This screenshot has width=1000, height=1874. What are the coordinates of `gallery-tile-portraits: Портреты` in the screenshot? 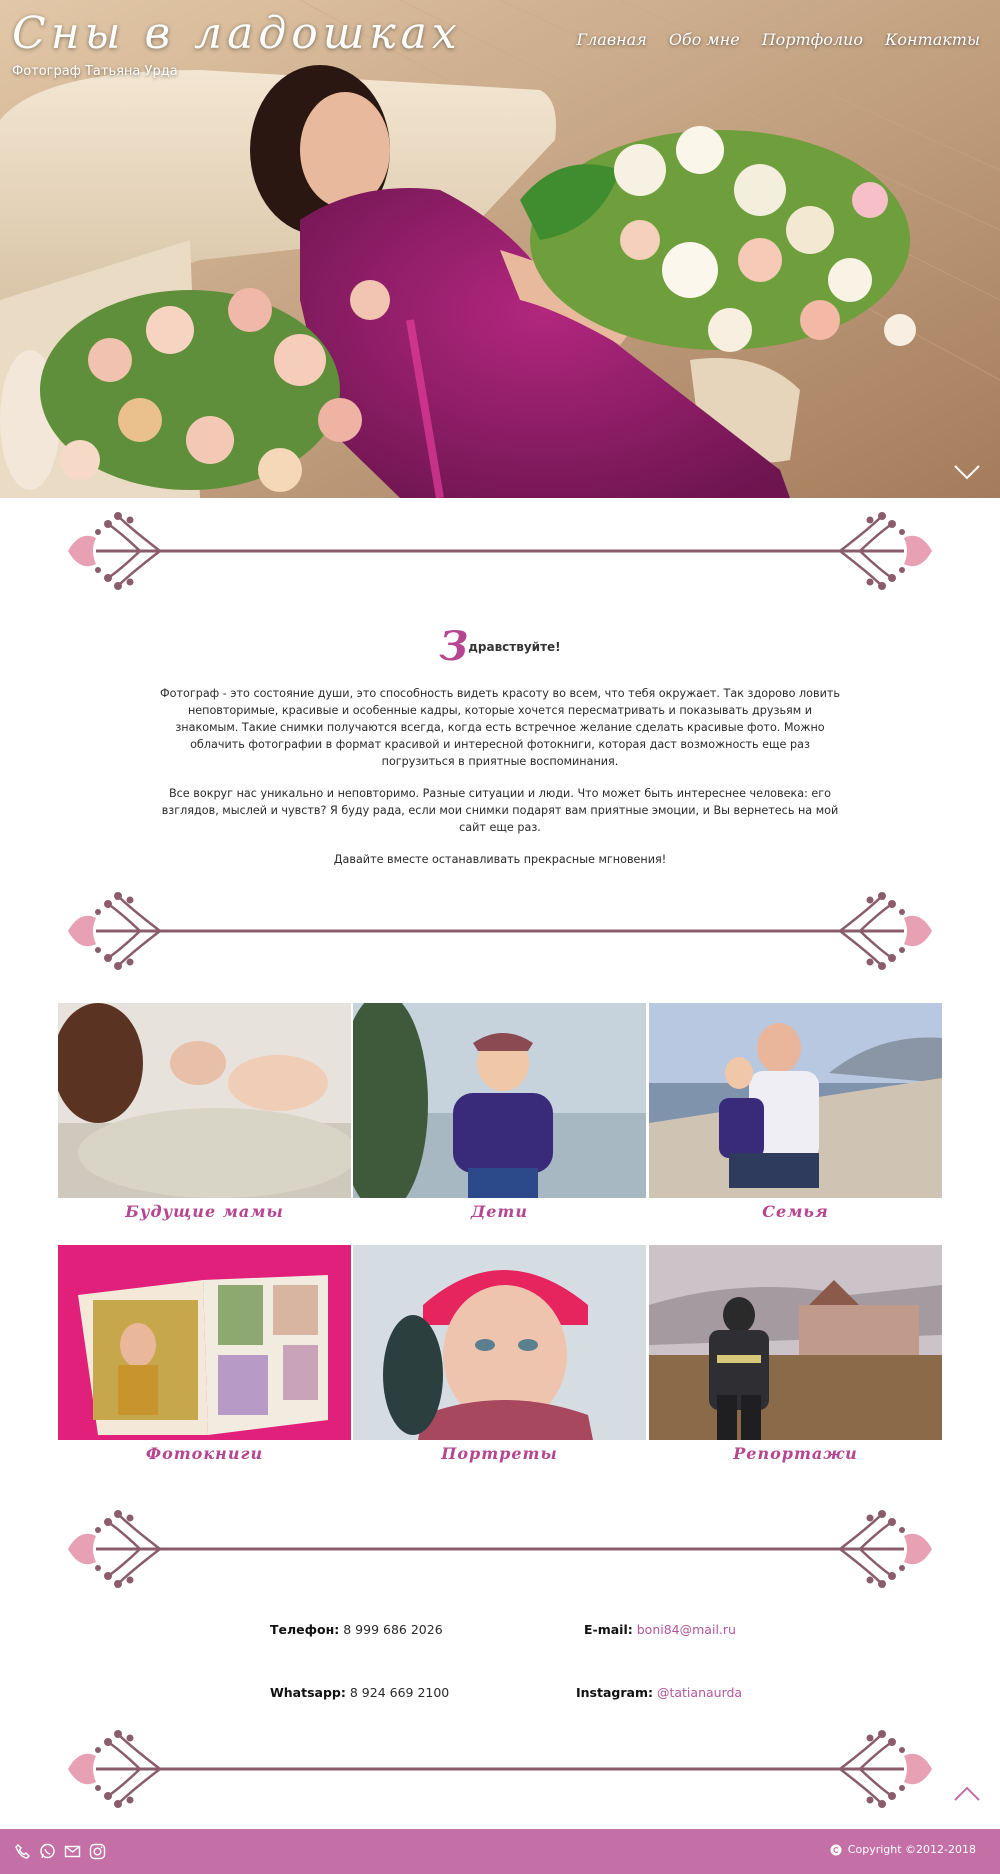 It's located at (499, 1354).